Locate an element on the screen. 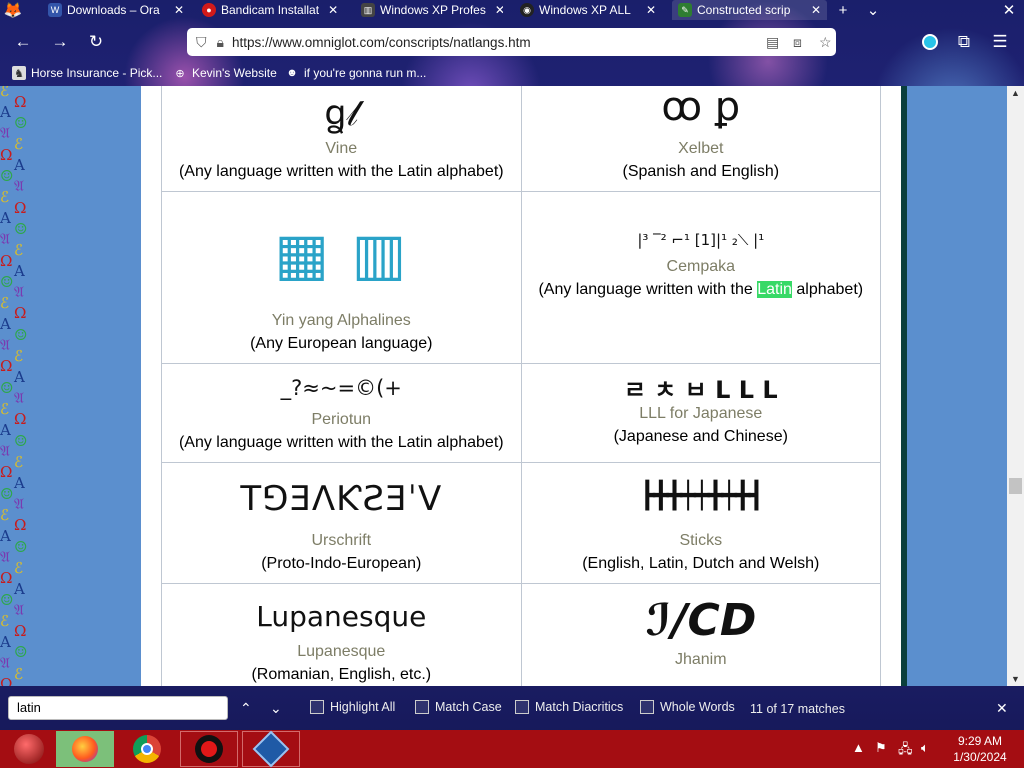  script-sample-image: ┣╋╋┿┿╋┿╋┫ is located at coordinates (701, 496).